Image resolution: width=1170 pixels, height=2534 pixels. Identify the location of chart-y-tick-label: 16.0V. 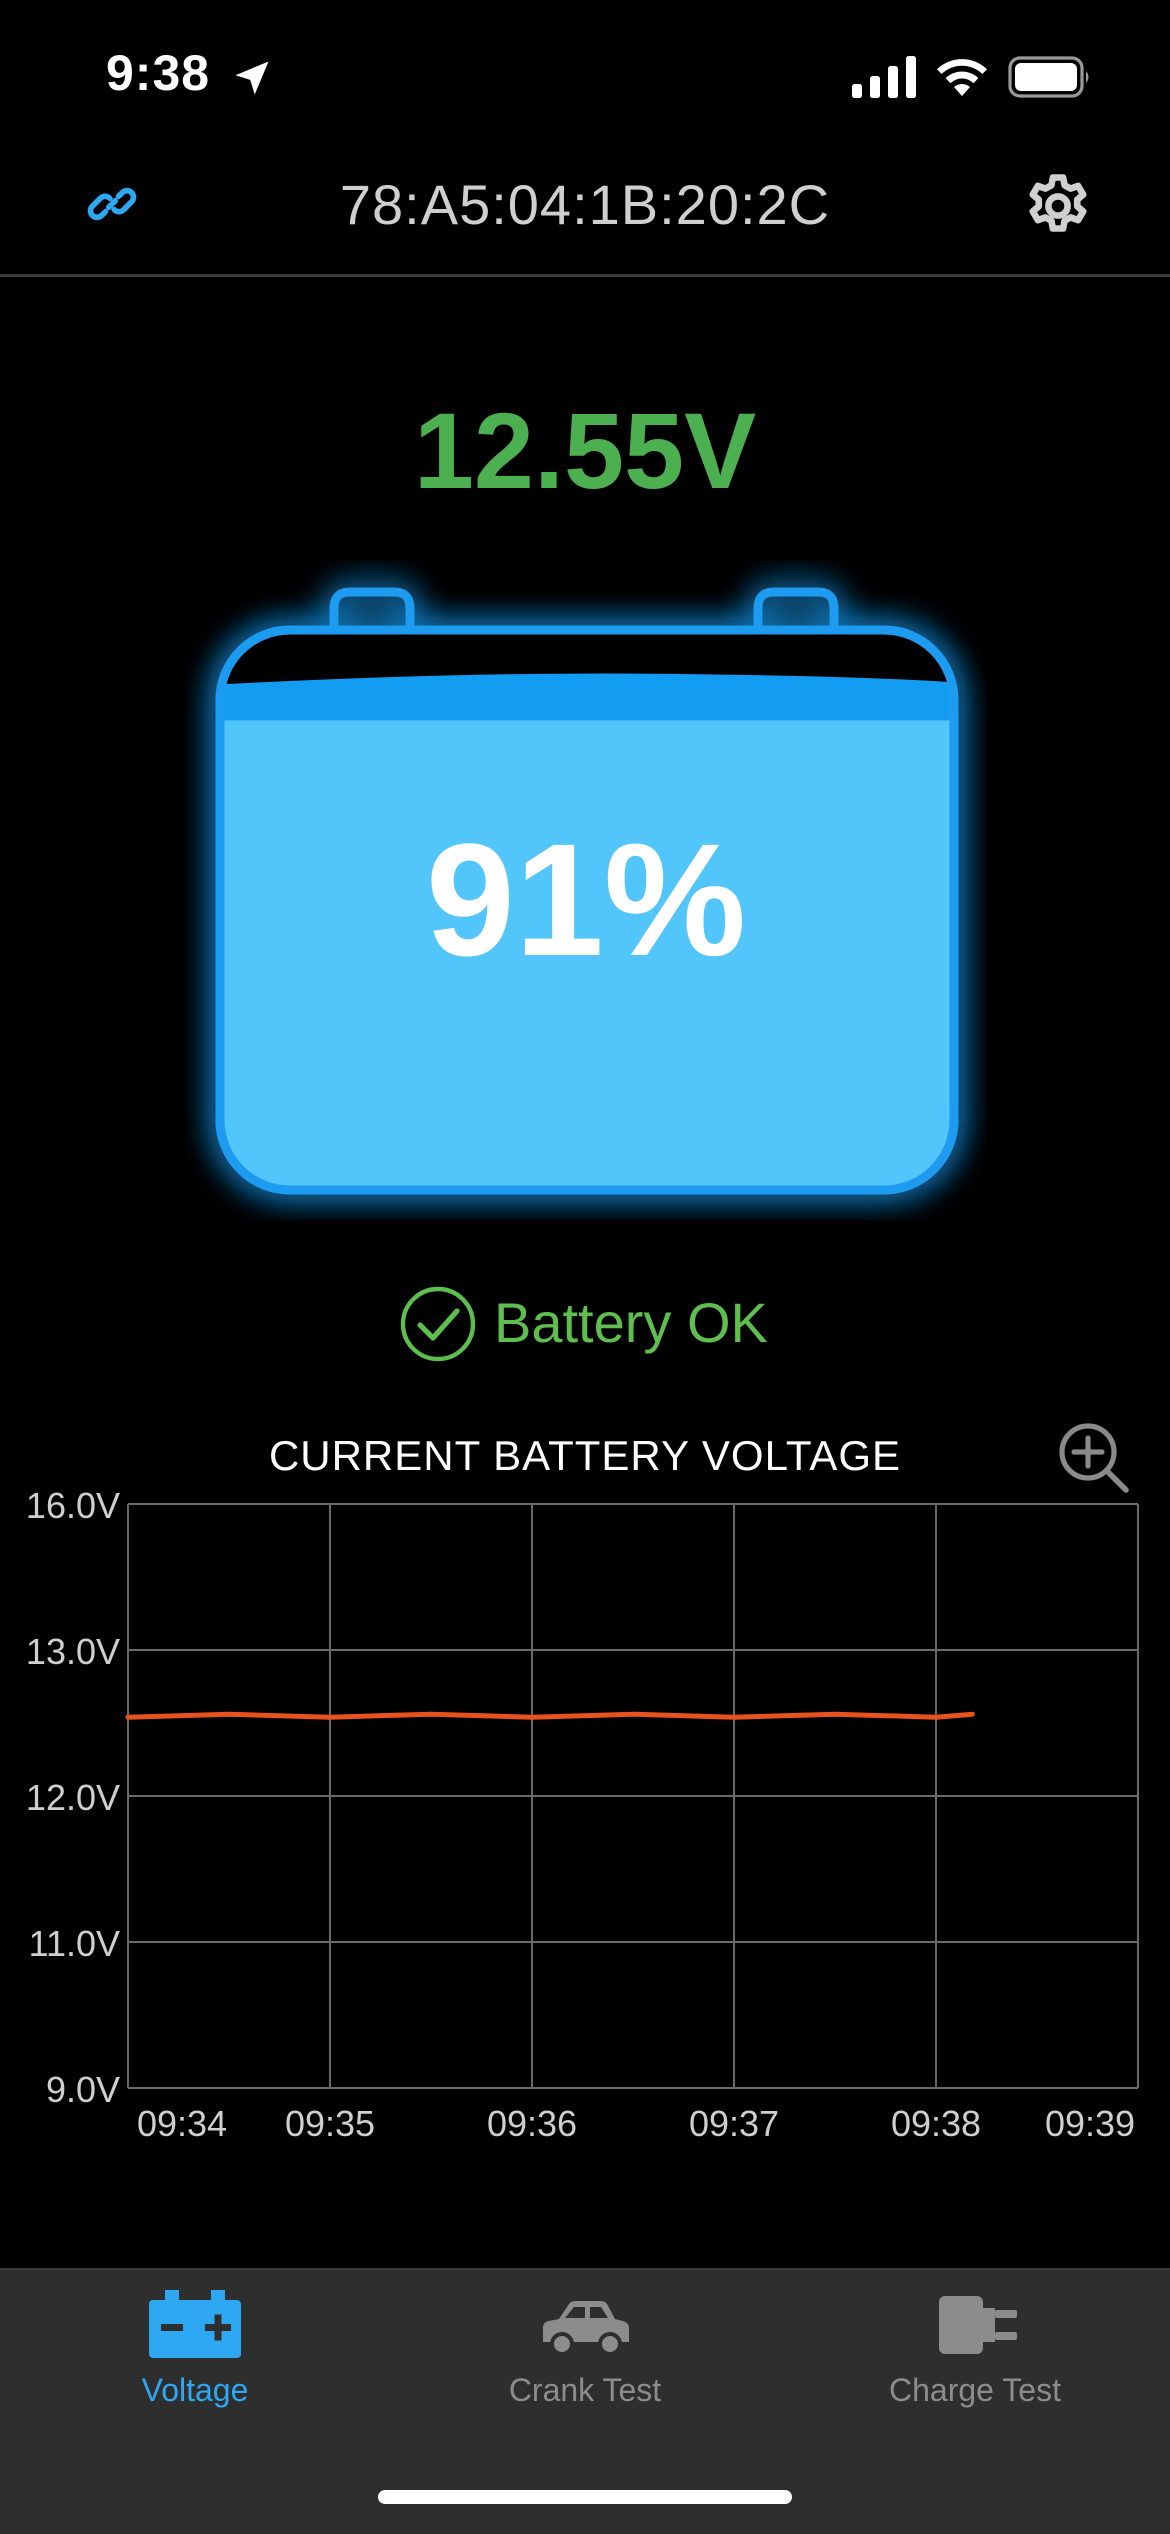
(73, 1505).